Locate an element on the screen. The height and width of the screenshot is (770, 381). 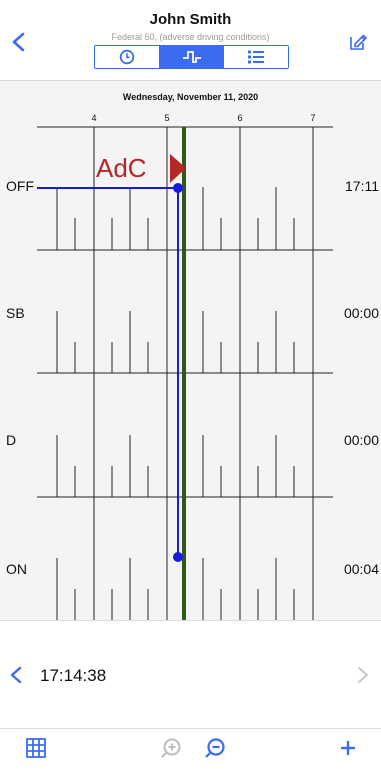
status-duration-on: 00:04 is located at coordinates (361, 569).